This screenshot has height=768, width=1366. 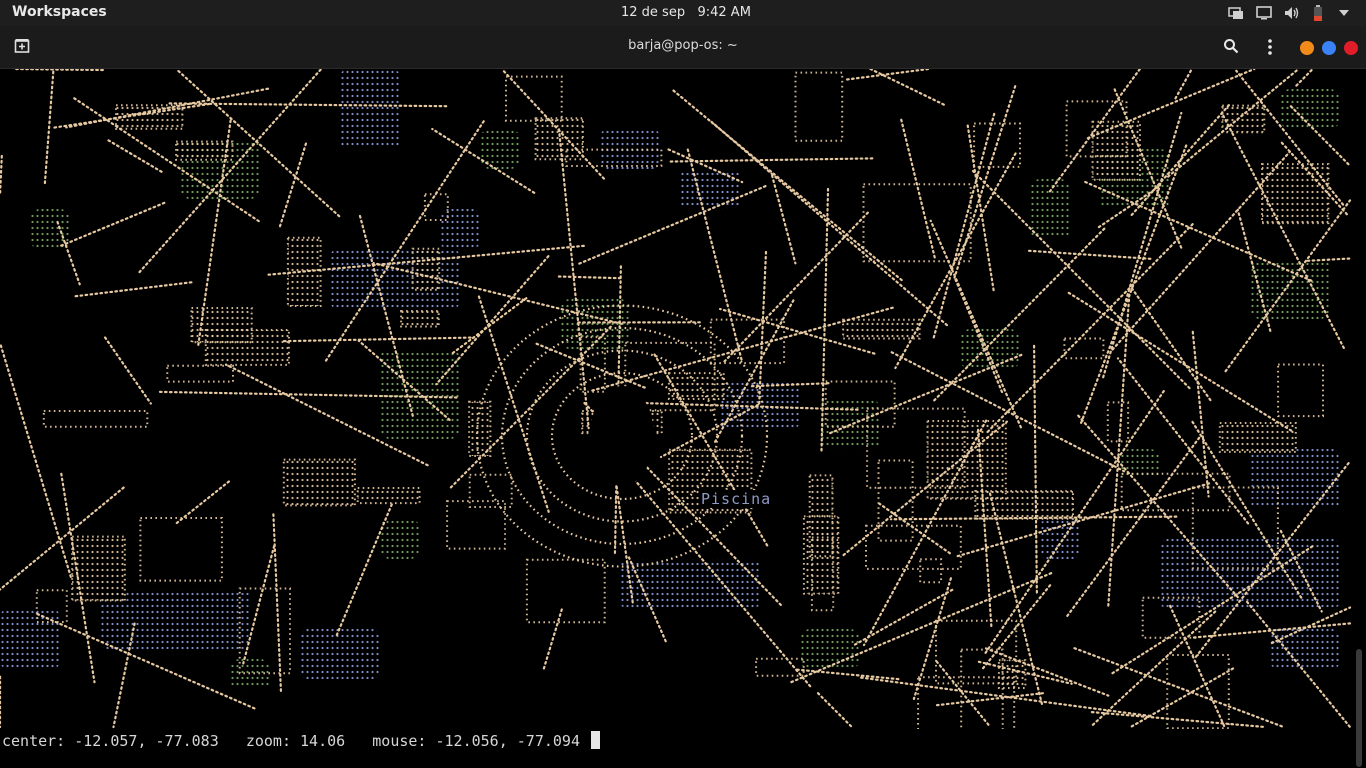 What do you see at coordinates (1307, 48) in the screenshot?
I see `minimize-button` at bounding box center [1307, 48].